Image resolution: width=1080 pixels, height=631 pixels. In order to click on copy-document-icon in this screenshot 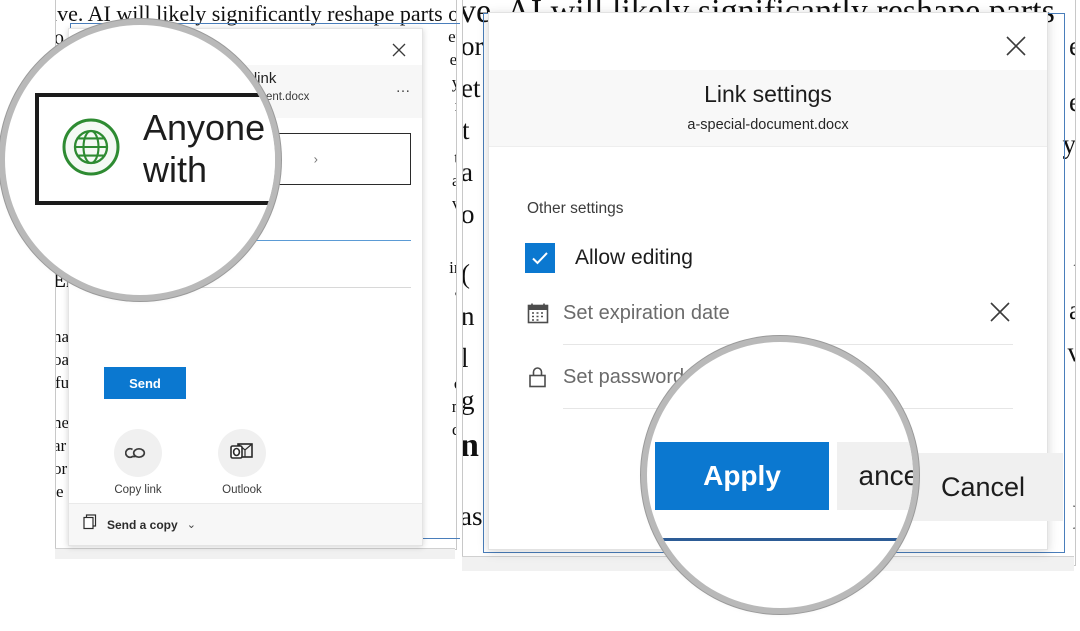, I will do `click(90, 524)`.